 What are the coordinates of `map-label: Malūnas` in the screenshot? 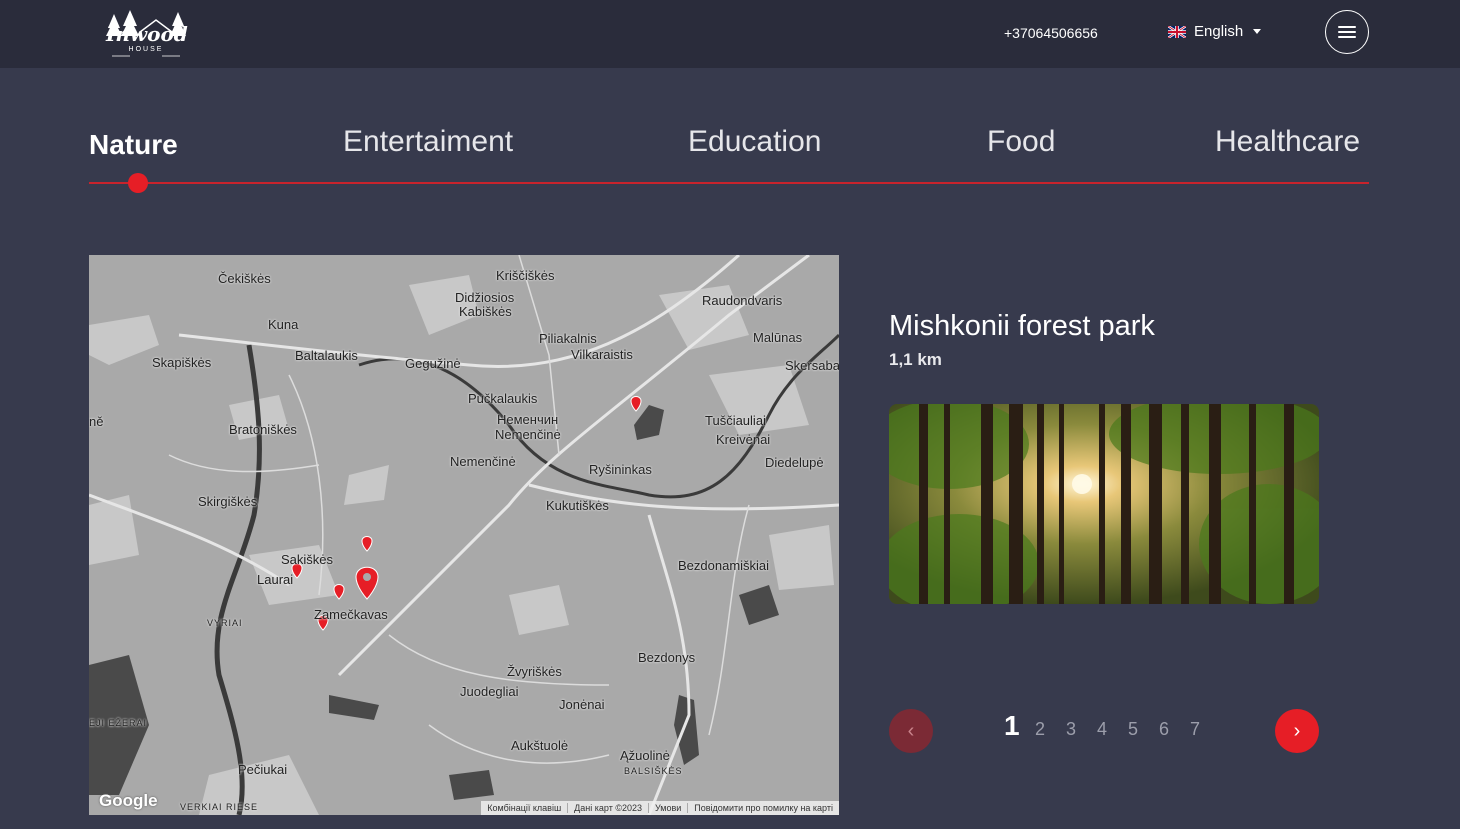 It's located at (778, 337).